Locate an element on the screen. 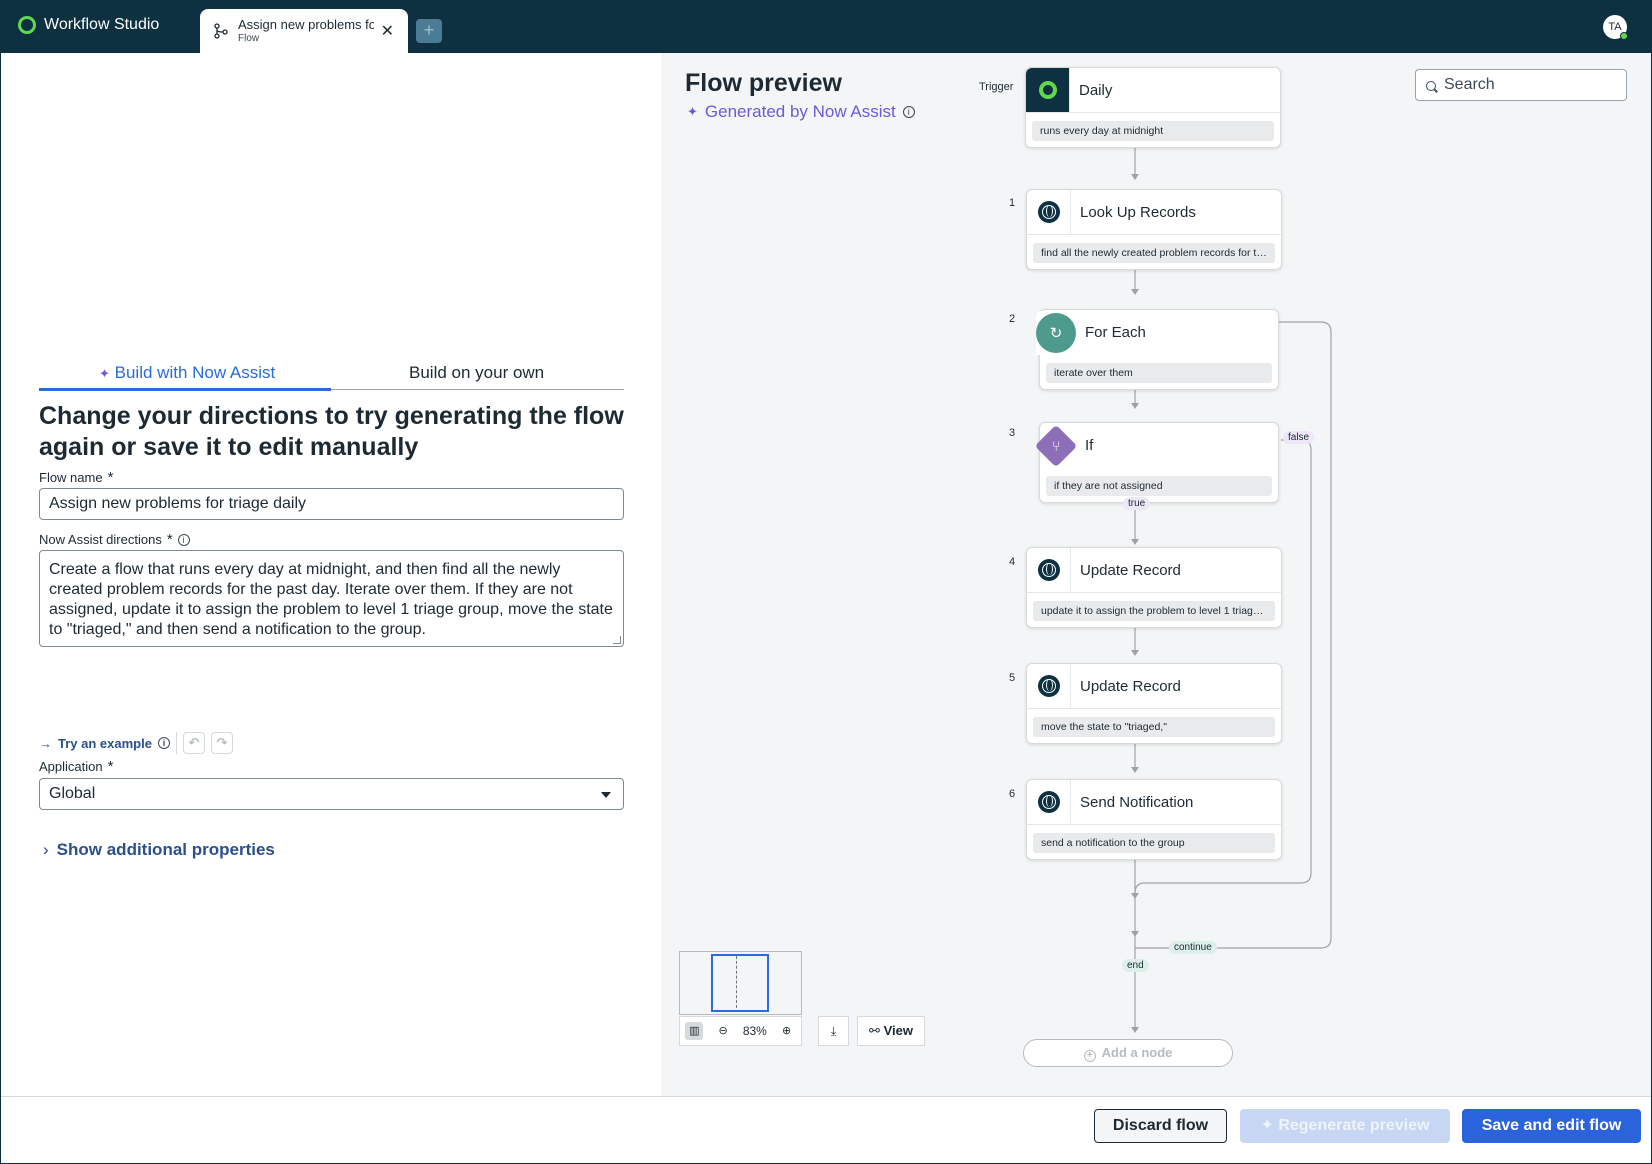  trigger-label: Trigger is located at coordinates (996, 87).